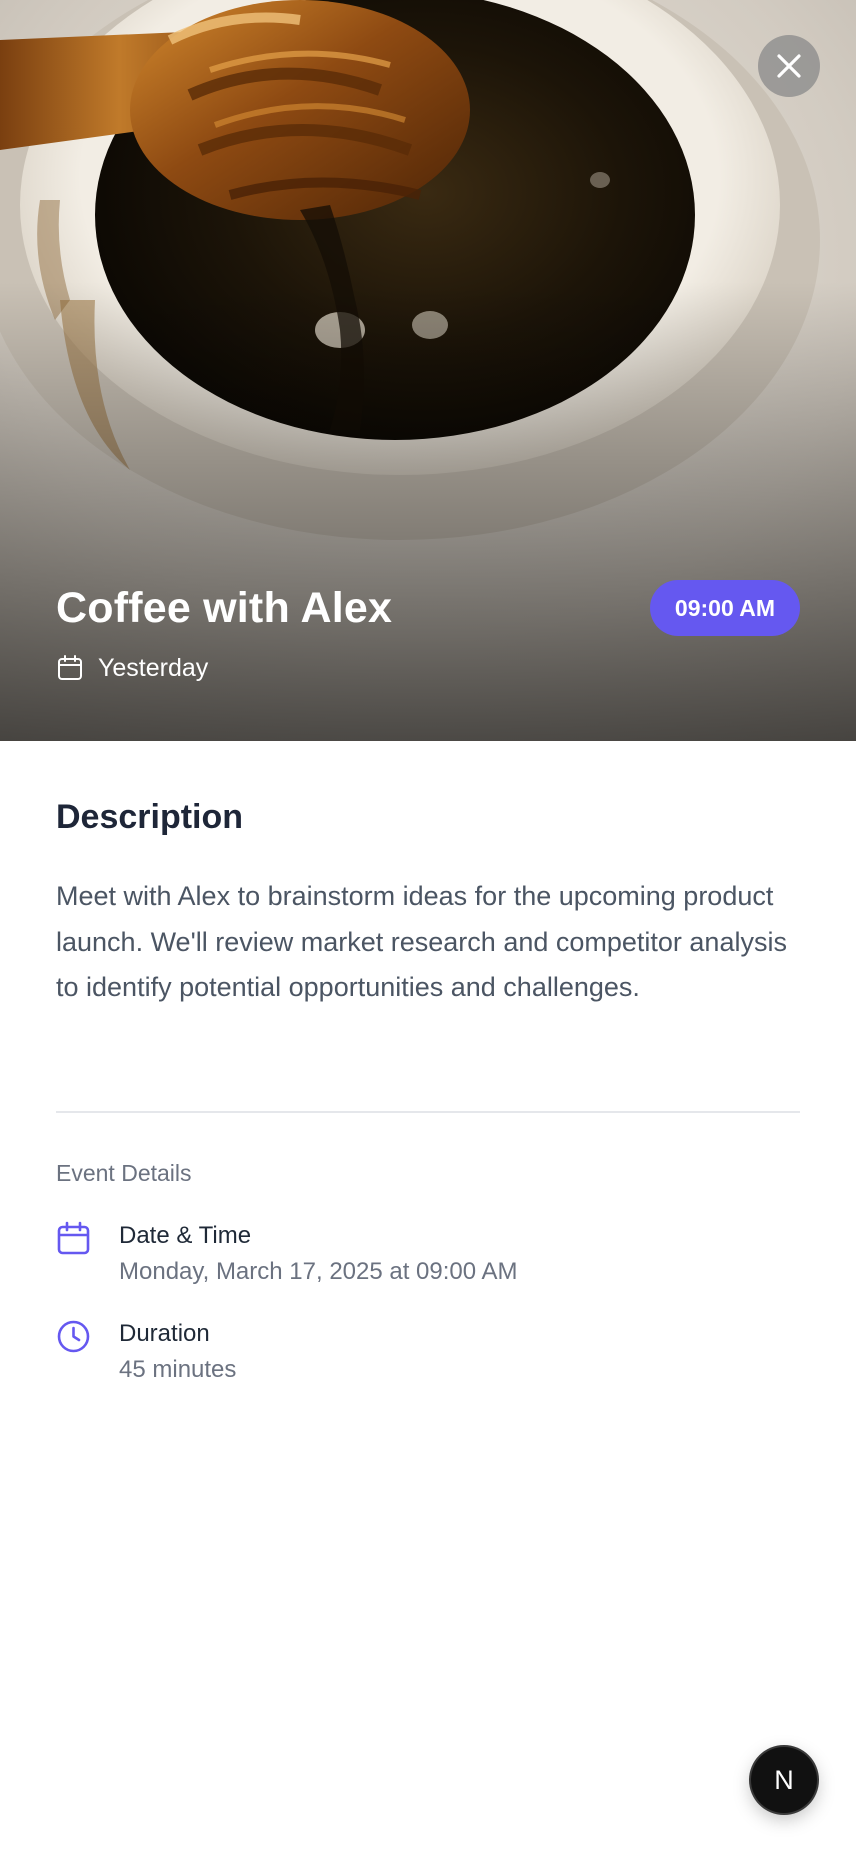 Image resolution: width=856 pixels, height=1852 pixels. Describe the element at coordinates (73, 1336) in the screenshot. I see `clock-icon` at that location.